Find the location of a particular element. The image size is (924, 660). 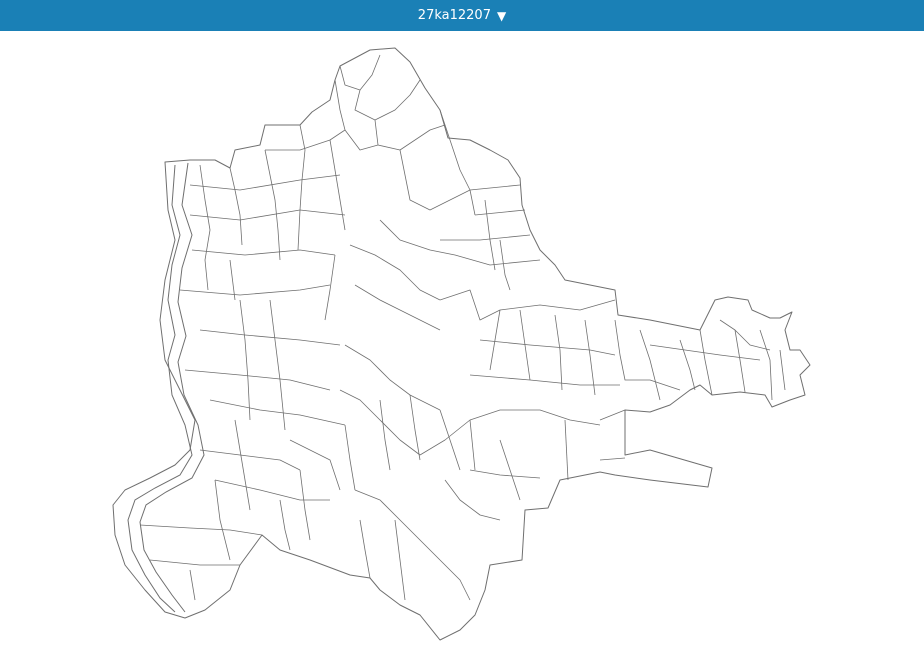

area-code-dropdown: 27ka12207 ▼ is located at coordinates (462, 15).